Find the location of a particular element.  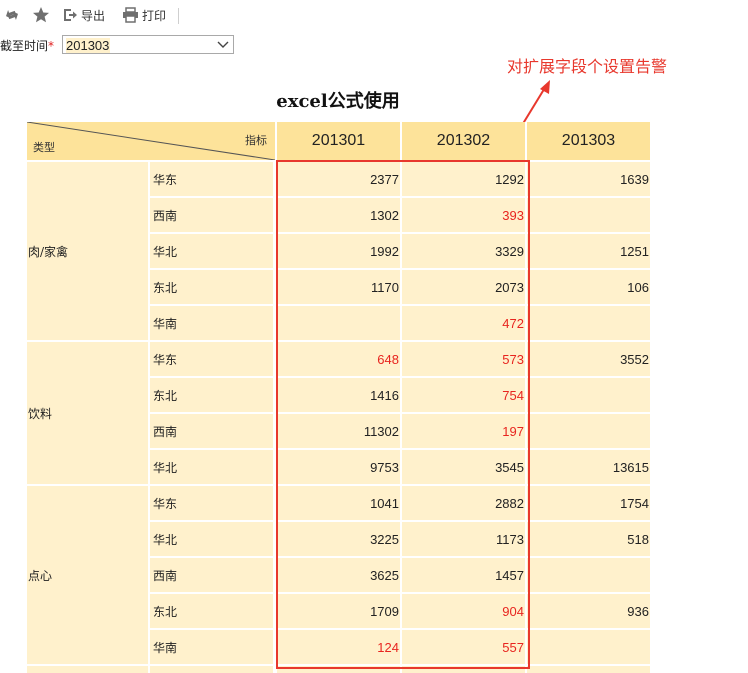

report-title: excel公式使用 is located at coordinates (338, 101).